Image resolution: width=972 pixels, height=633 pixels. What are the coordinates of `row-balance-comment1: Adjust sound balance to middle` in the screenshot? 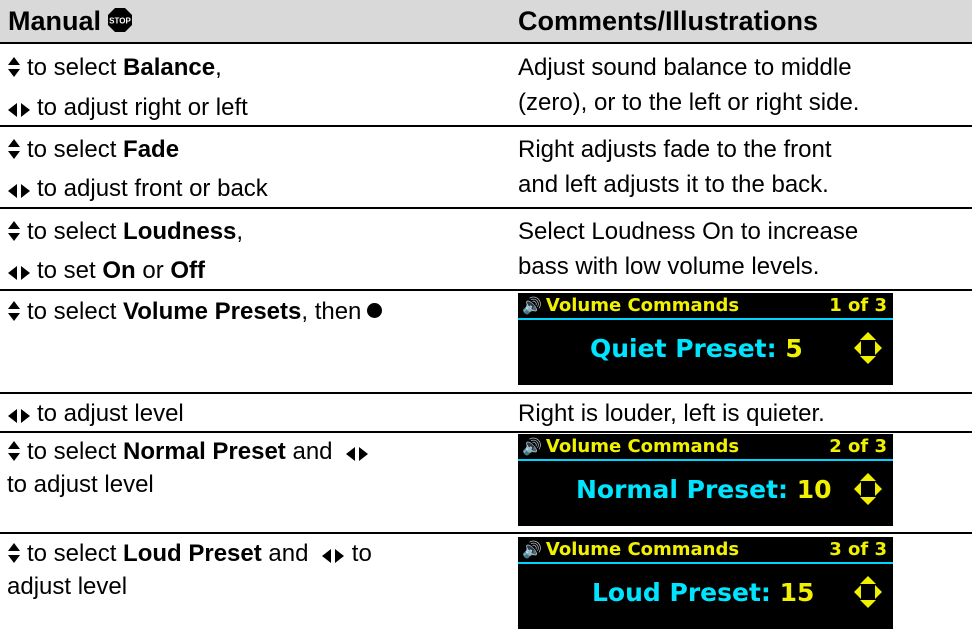 It's located at (685, 67).